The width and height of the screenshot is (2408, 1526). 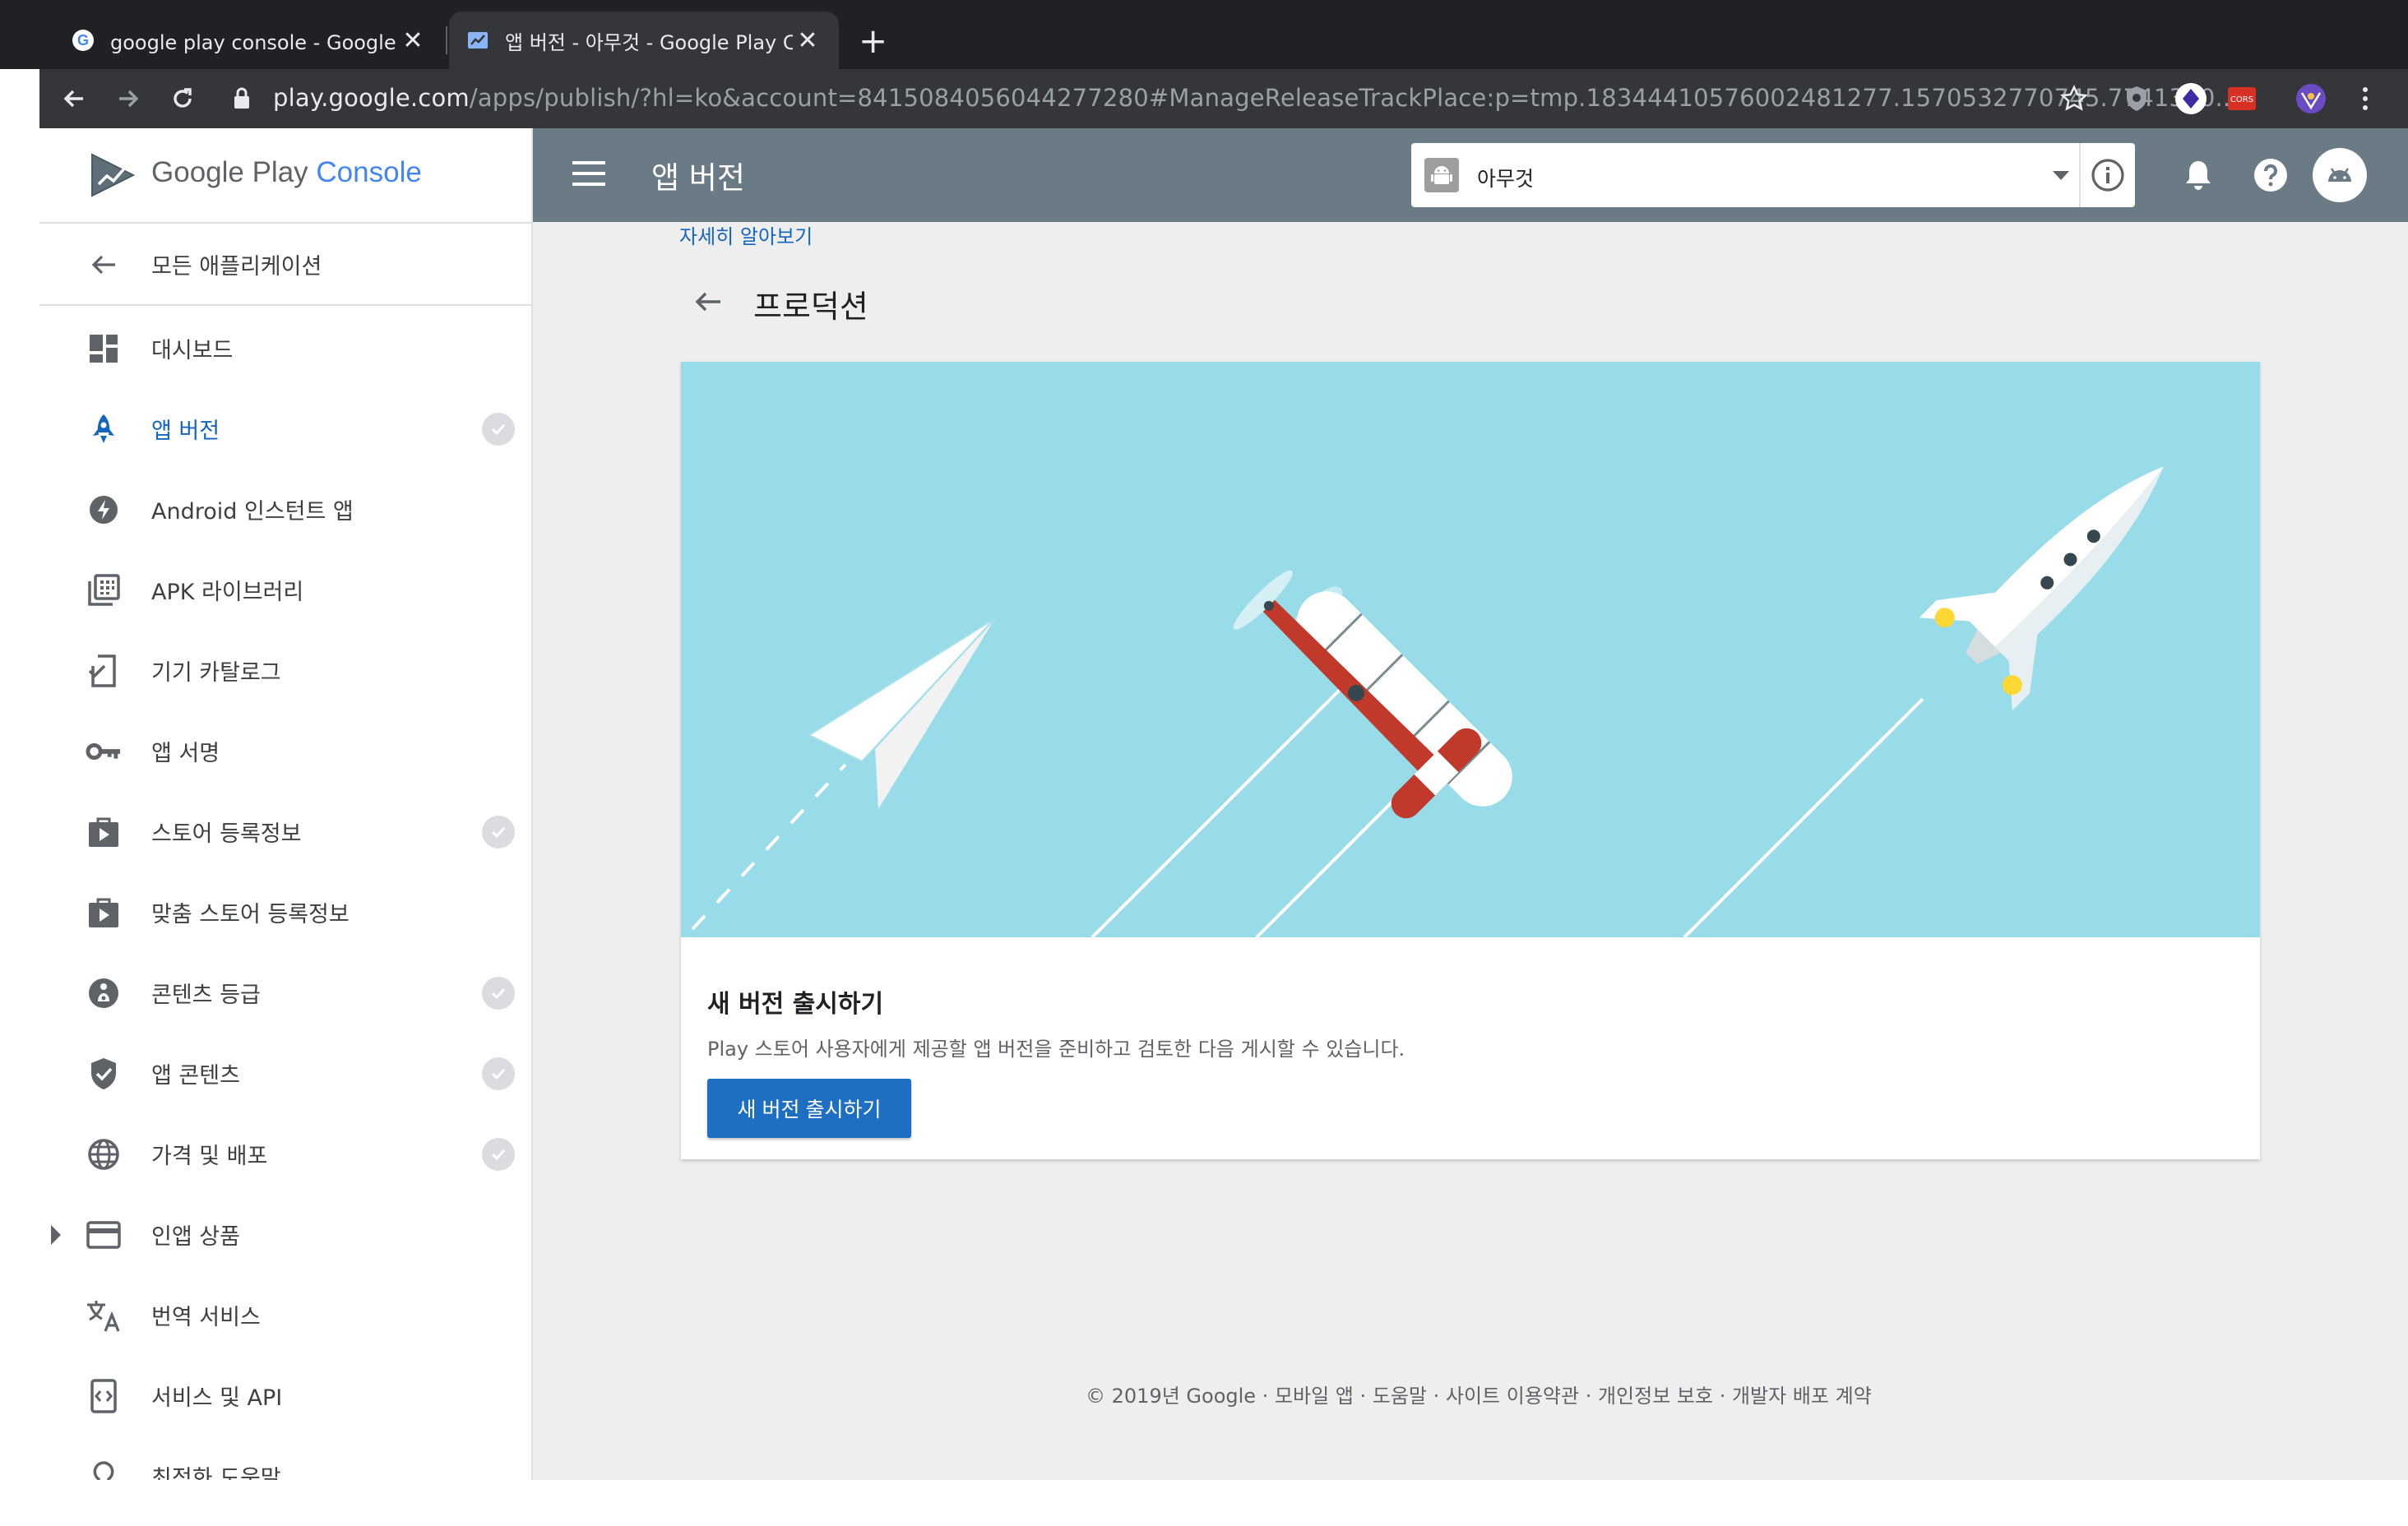 What do you see at coordinates (2311, 99) in the screenshot?
I see `profile-extension-icon` at bounding box center [2311, 99].